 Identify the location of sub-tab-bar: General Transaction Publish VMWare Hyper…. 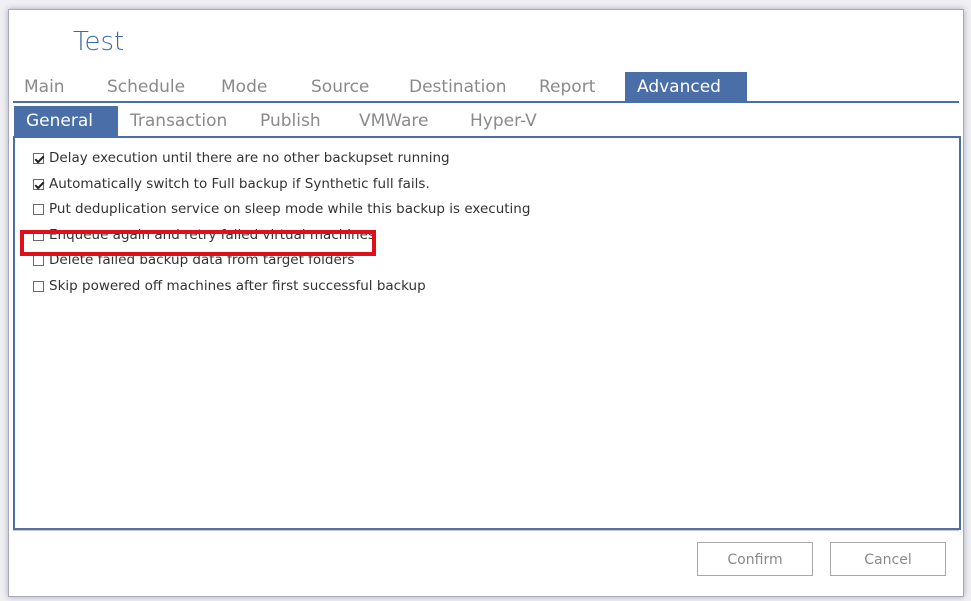
(486, 120).